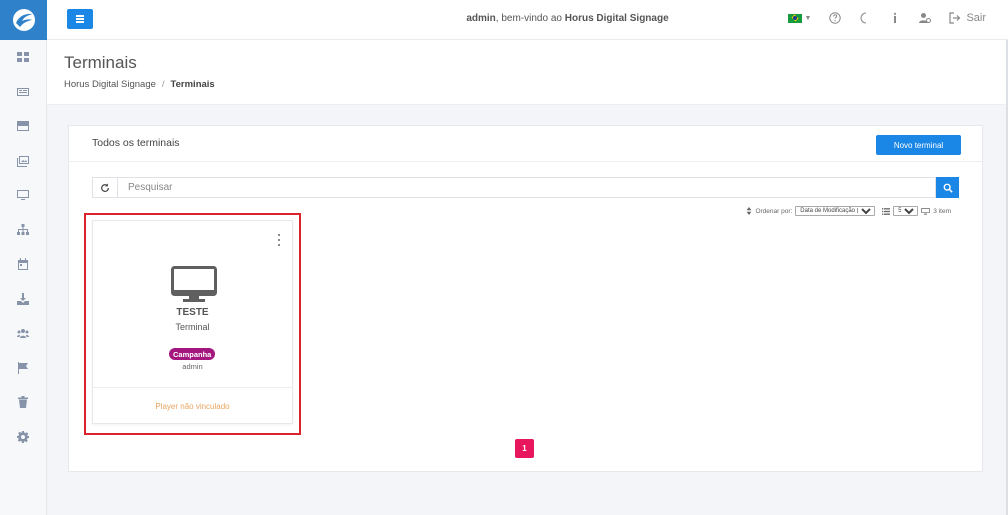 The height and width of the screenshot is (515, 1008). I want to click on per-page-select: 50, so click(906, 211).